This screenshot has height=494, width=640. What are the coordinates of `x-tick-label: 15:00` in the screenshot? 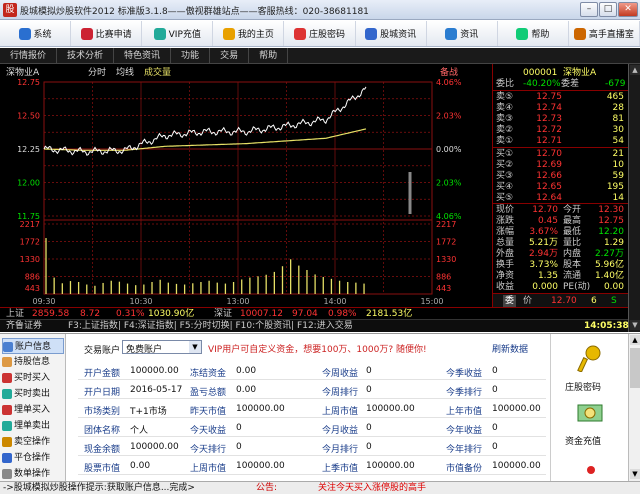 It's located at (431, 301).